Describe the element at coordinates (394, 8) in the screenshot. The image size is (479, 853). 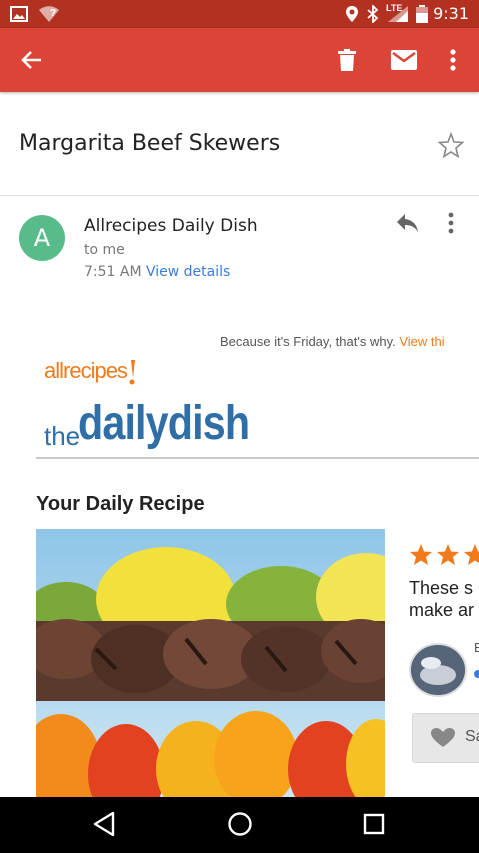
I see `network-label: LTE` at that location.